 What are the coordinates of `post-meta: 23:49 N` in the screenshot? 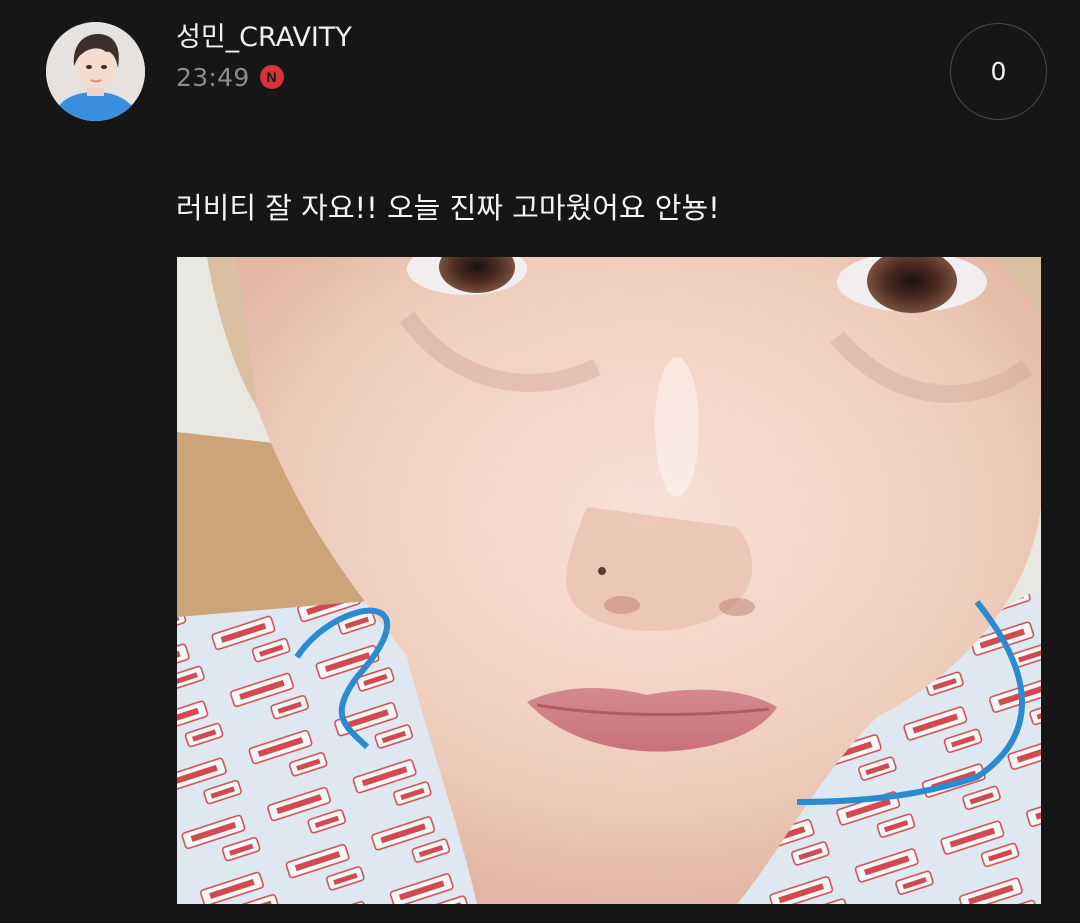 It's located at (230, 77).